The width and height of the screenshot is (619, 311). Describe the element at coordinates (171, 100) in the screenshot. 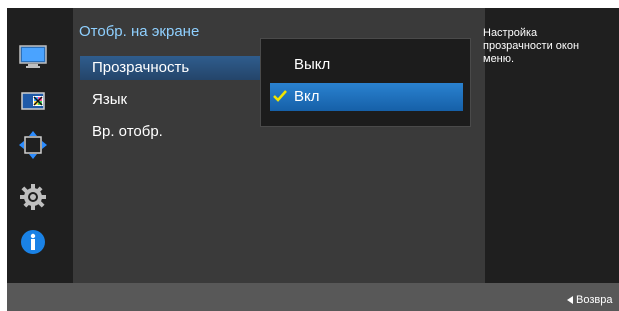

I see `menu-item-language: Язык` at that location.